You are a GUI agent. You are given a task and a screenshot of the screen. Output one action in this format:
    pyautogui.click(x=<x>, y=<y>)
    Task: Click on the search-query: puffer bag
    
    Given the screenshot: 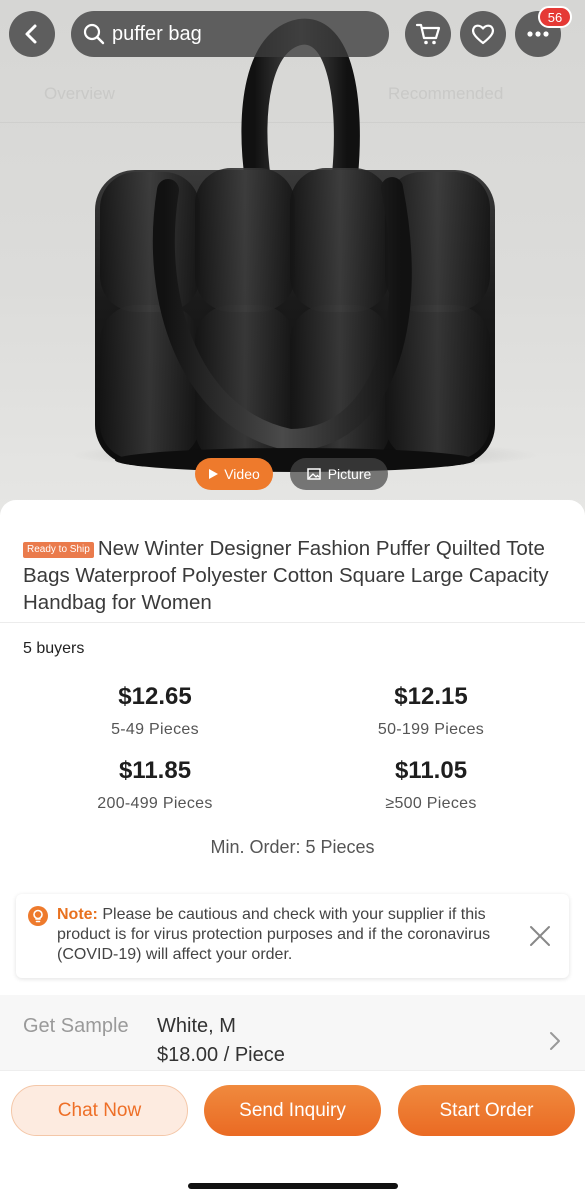 What is the action you would take?
    pyautogui.click(x=157, y=33)
    